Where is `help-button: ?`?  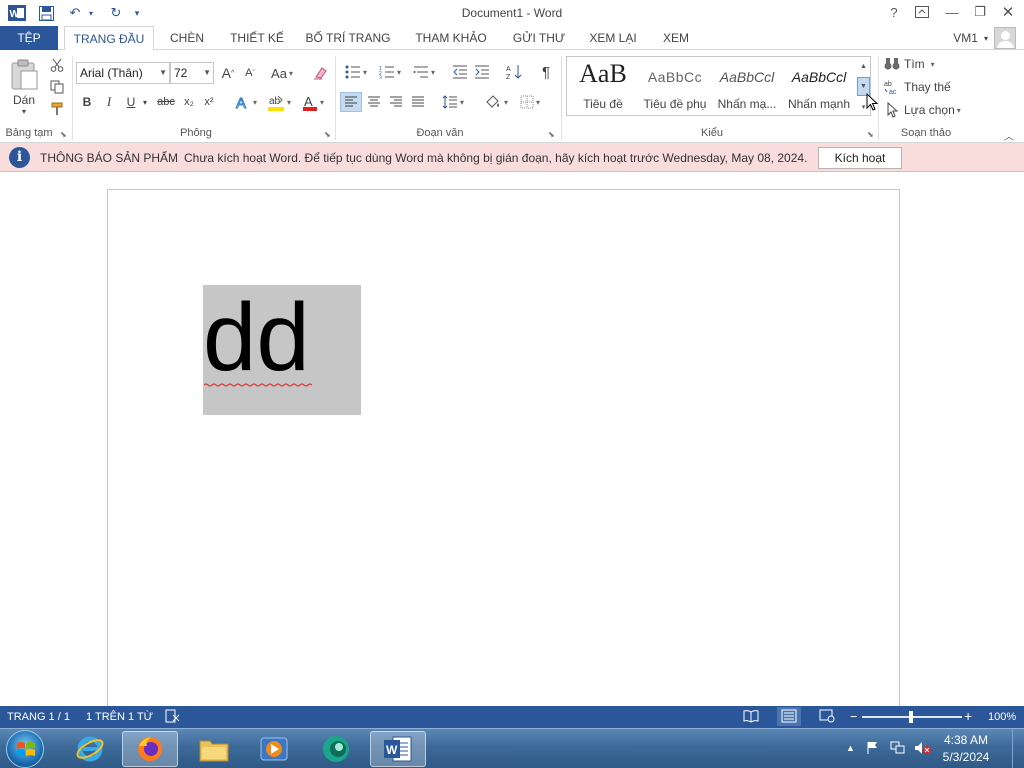
help-button: ? is located at coordinates (894, 12).